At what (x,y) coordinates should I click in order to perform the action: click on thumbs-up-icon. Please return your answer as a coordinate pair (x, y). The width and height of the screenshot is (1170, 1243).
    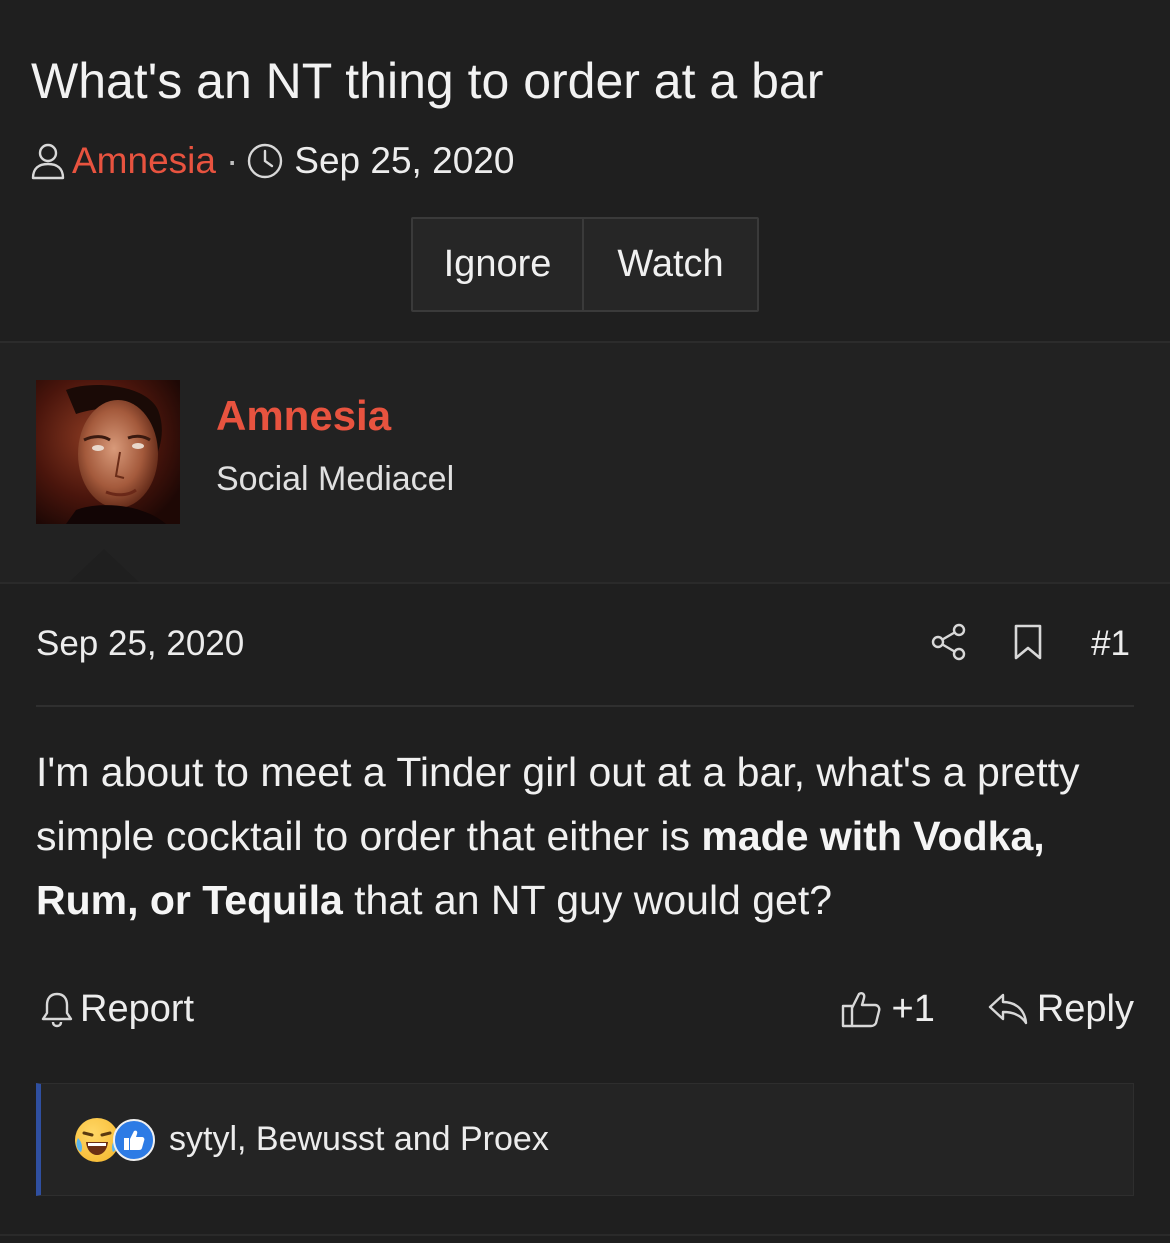
    Looking at the image, I should click on (861, 1009).